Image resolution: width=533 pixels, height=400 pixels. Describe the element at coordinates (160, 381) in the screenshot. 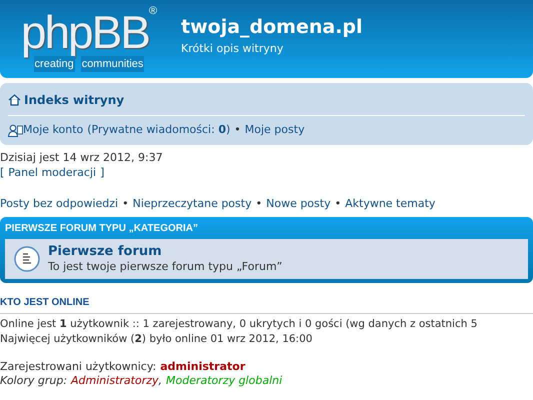

I see `comma: ,` at that location.